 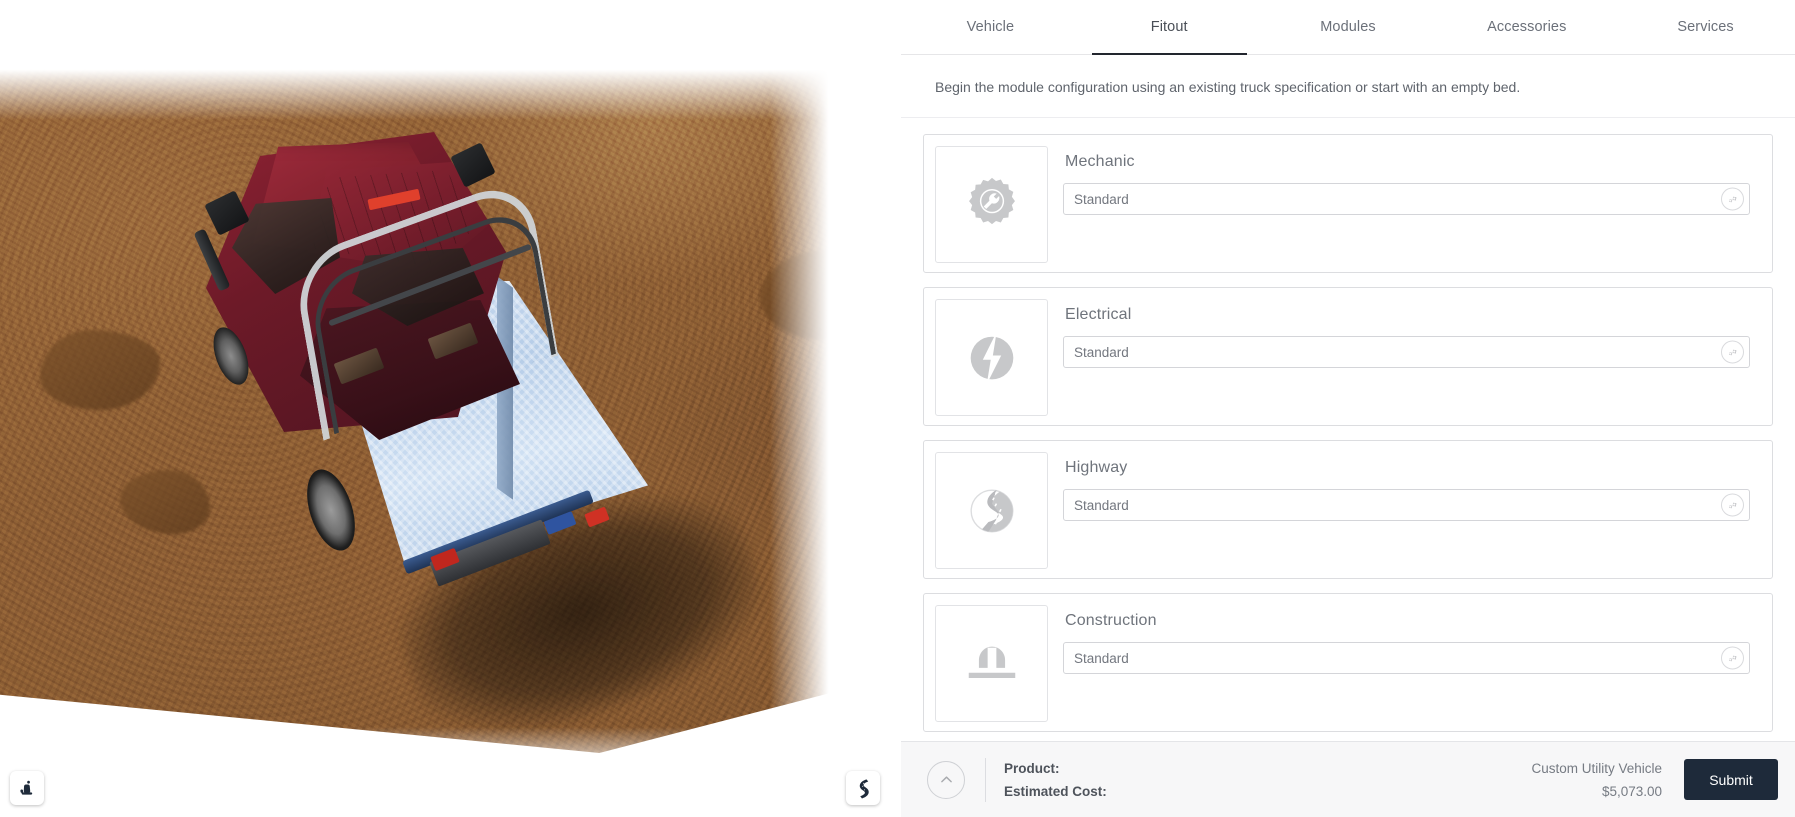 What do you see at coordinates (991, 200) in the screenshot?
I see `gear-wrench-icon` at bounding box center [991, 200].